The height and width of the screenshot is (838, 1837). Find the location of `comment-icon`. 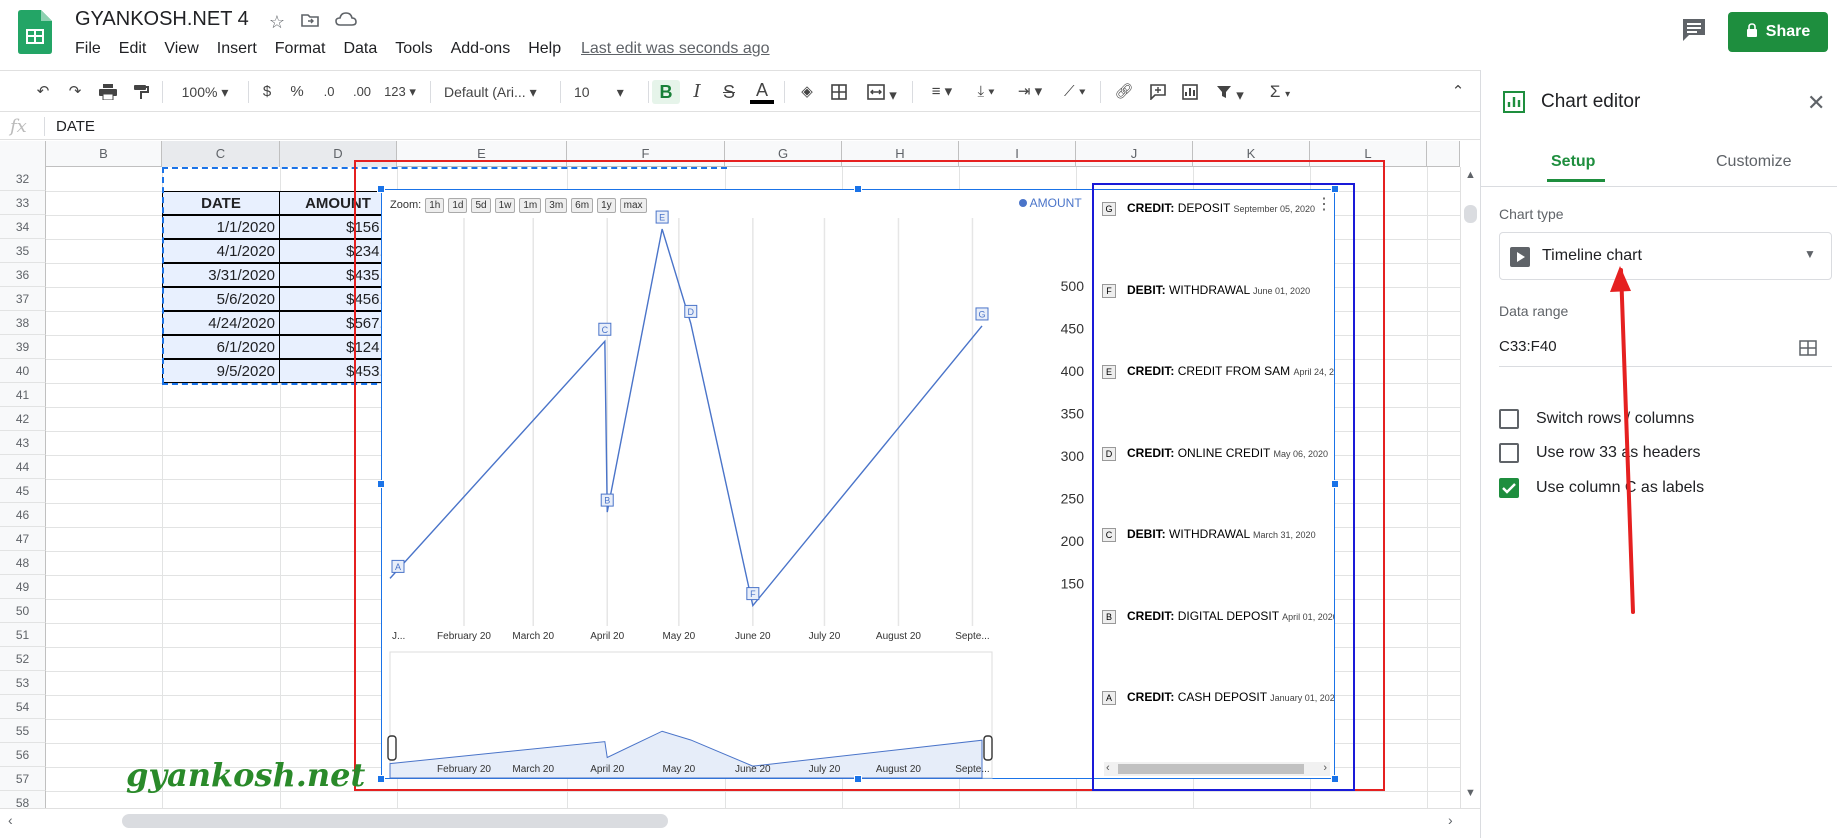

comment-icon is located at coordinates (1694, 30).